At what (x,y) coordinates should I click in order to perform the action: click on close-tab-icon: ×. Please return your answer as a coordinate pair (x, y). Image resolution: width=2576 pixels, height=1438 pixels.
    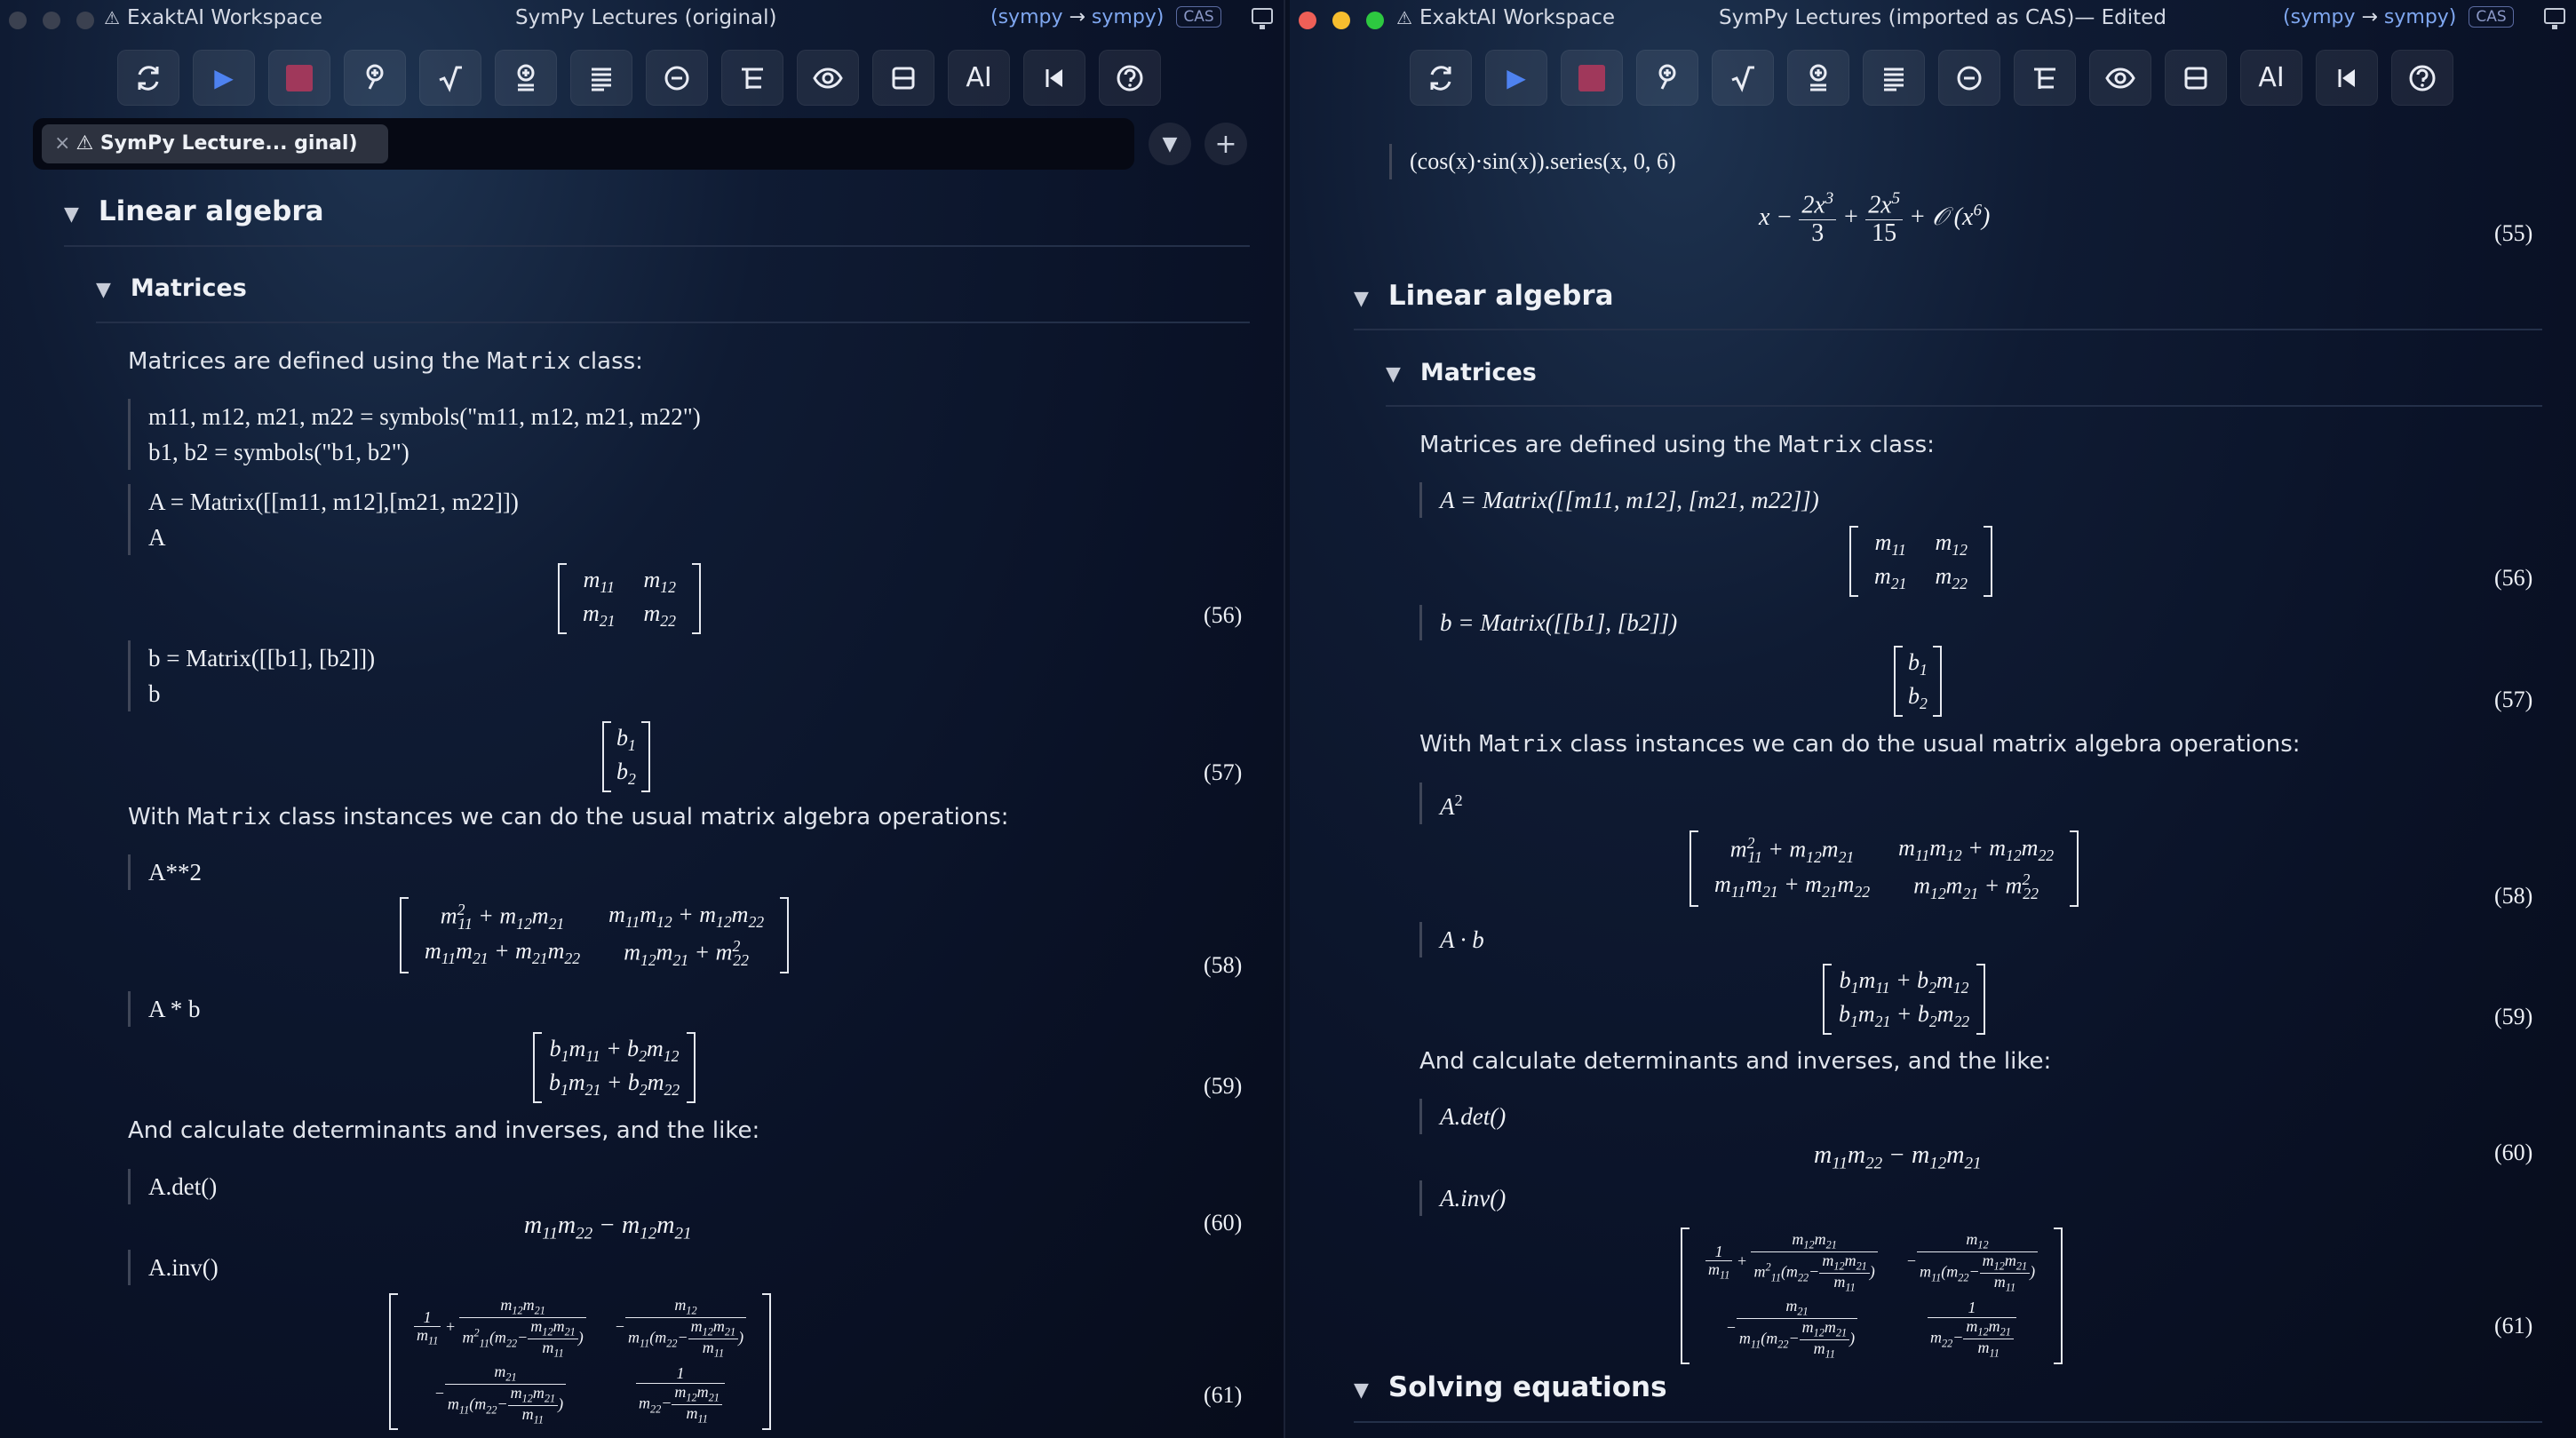
    Looking at the image, I should click on (62, 143).